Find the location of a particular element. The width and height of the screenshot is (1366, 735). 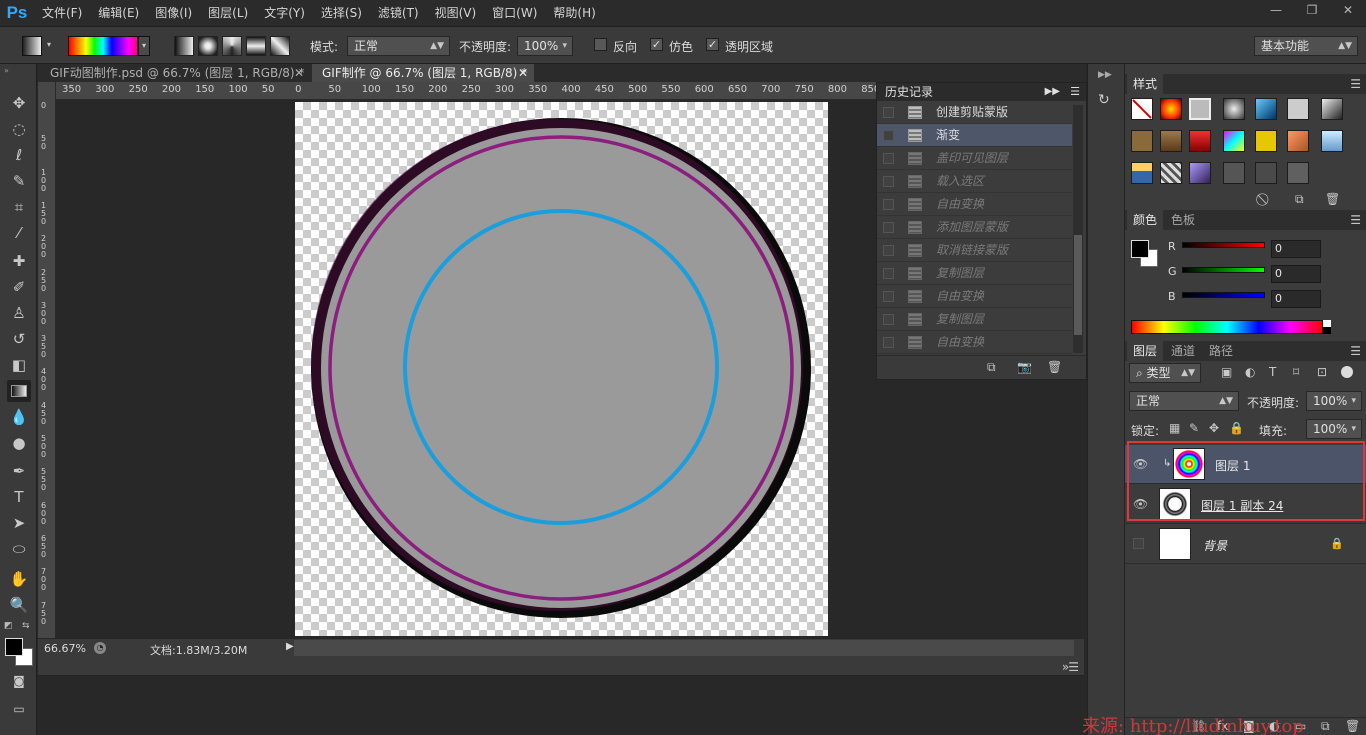

status-menu-arrow-icon: ▶ is located at coordinates (290, 646).